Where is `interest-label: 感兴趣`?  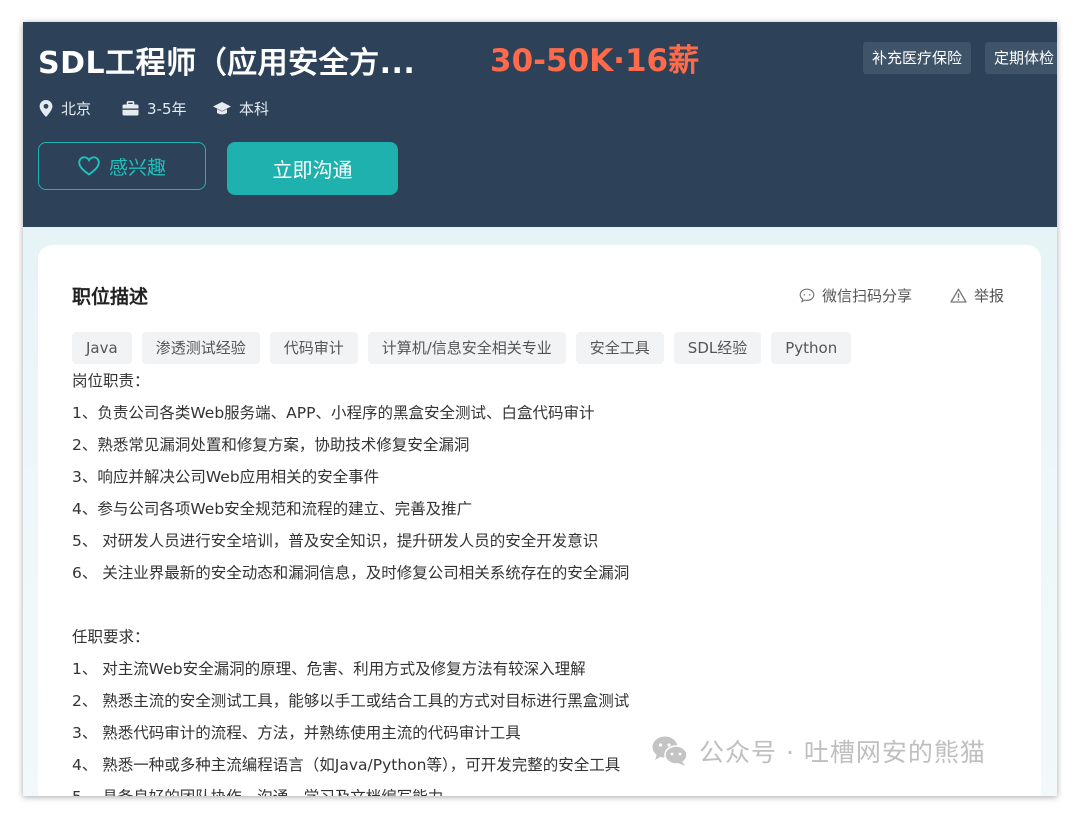 interest-label: 感兴趣 is located at coordinates (137, 167).